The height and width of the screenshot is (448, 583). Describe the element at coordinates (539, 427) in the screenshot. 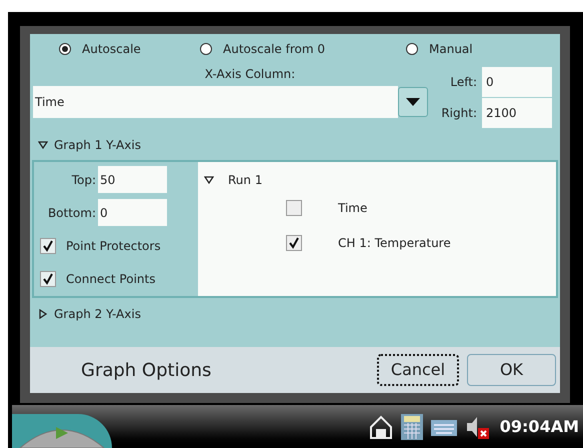

I see `clock-time: 09:04AM` at that location.